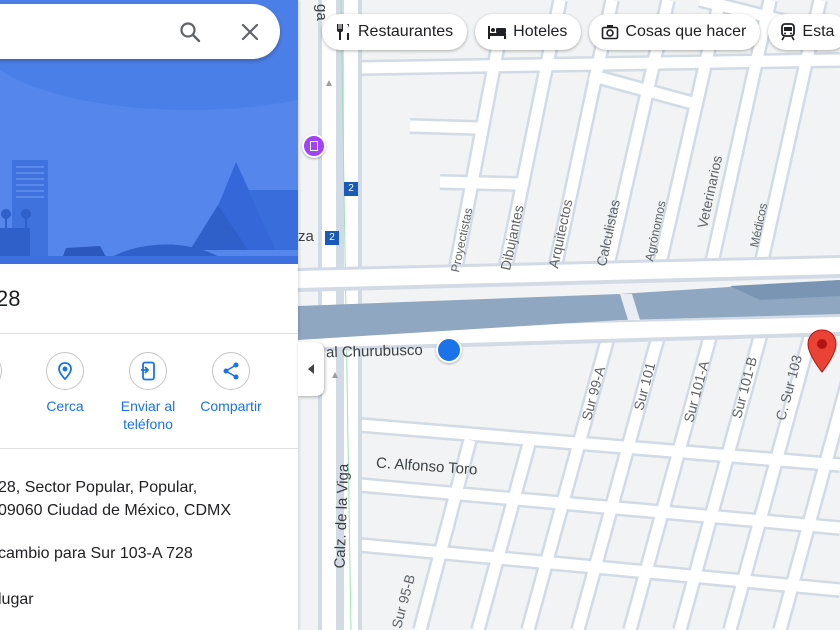 The width and height of the screenshot is (840, 630). Describe the element at coordinates (351, 189) in the screenshot. I see `route-shield-2: 2` at that location.